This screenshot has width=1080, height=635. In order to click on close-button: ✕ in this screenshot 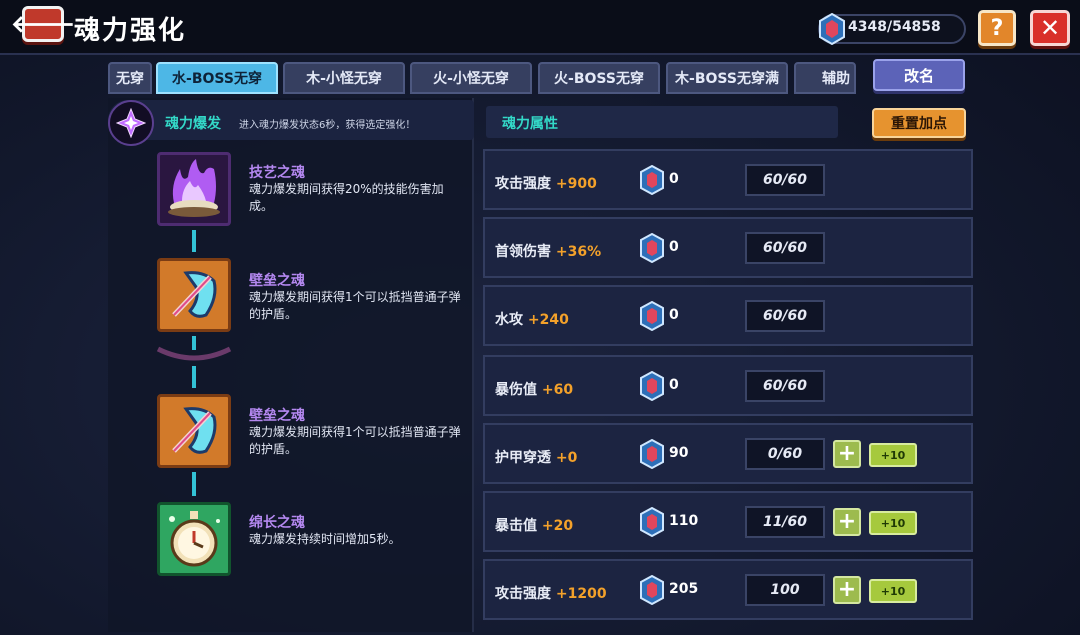, I will do `click(1050, 28)`.